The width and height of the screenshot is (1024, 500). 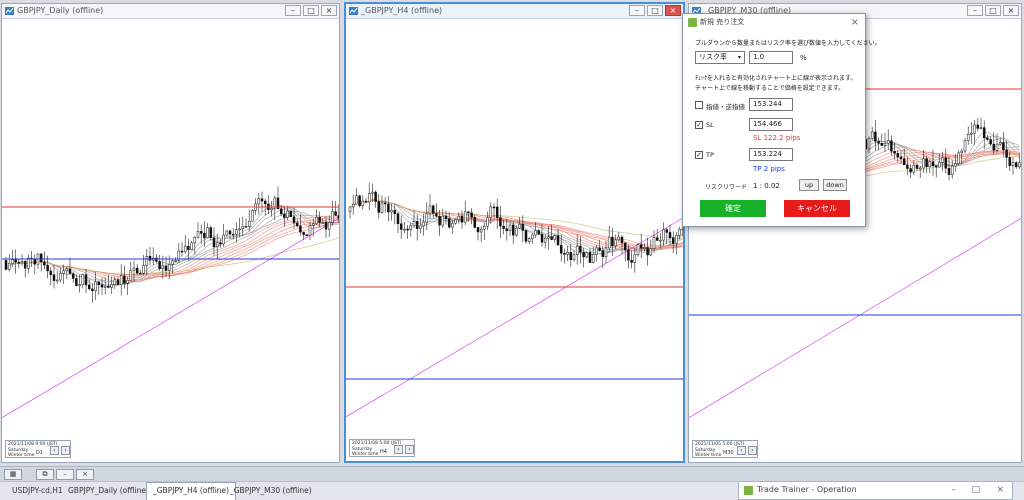 I want to click on window-titlebar: GBPJPY_Daily (offline) – □ ×, so click(x=170, y=11).